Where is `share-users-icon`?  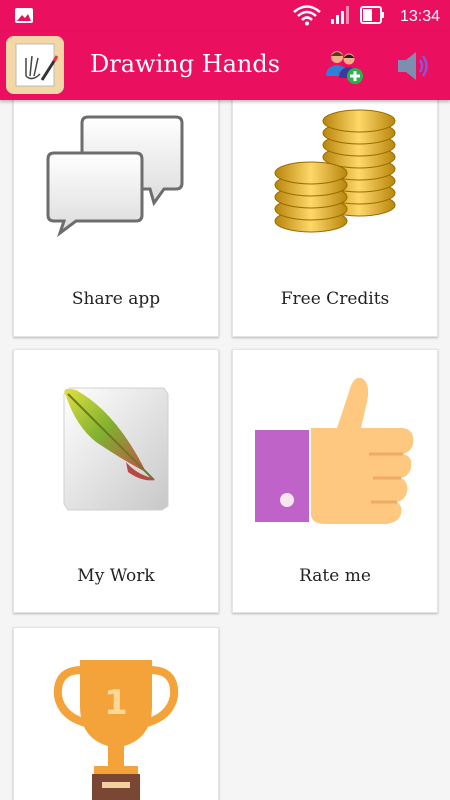 share-users-icon is located at coordinates (344, 67).